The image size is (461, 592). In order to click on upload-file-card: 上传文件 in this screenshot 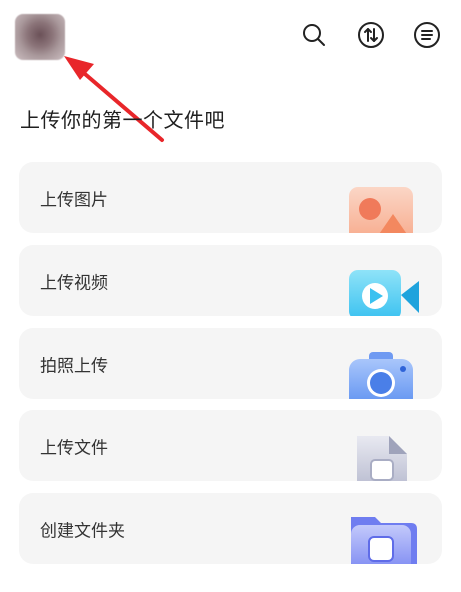, I will do `click(230, 445)`.